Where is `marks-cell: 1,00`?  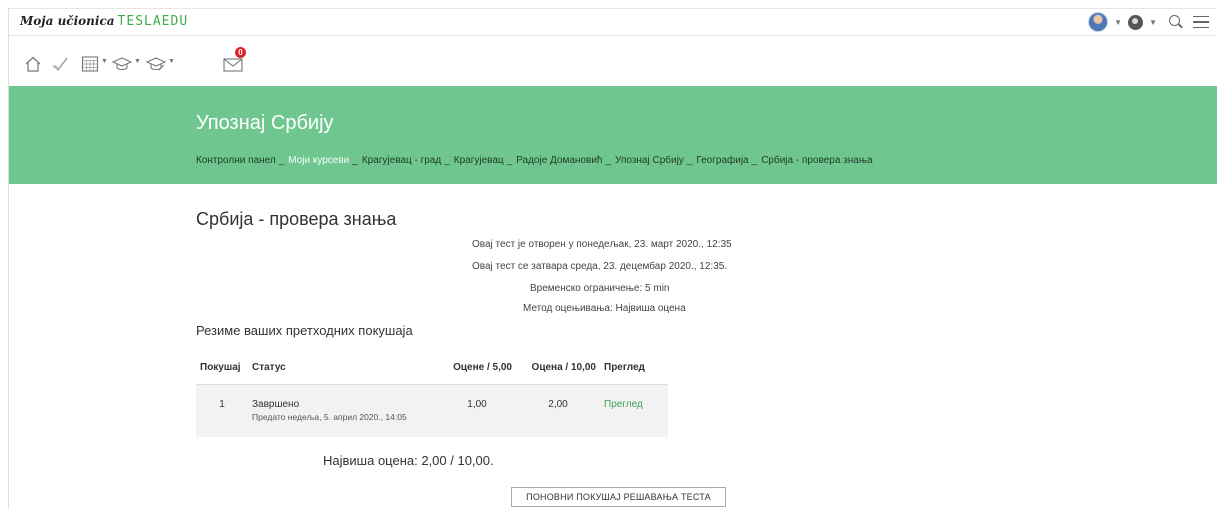
marks-cell: 1,00 is located at coordinates (477, 410).